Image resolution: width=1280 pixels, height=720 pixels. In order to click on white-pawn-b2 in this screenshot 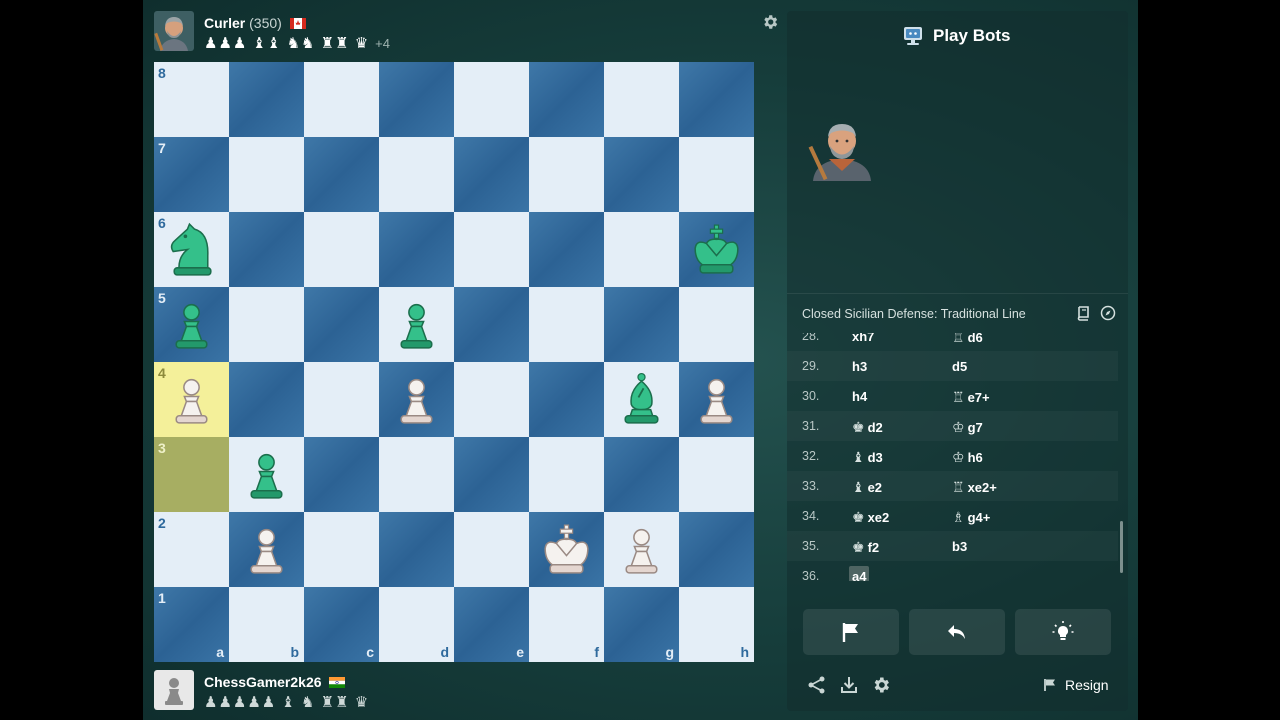, I will do `click(266, 549)`.